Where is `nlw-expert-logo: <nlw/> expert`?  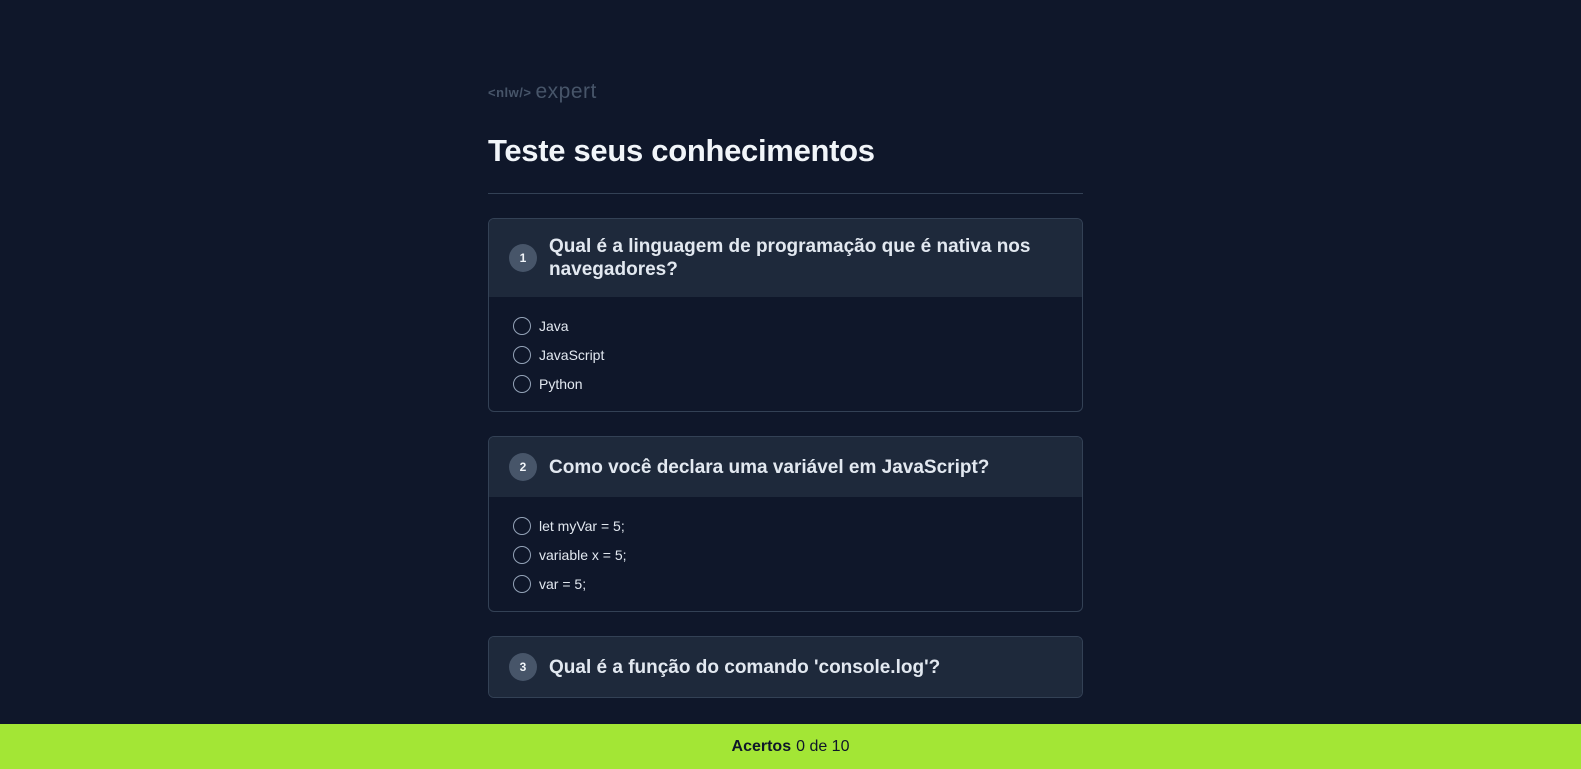 nlw-expert-logo: <nlw/> expert is located at coordinates (785, 92).